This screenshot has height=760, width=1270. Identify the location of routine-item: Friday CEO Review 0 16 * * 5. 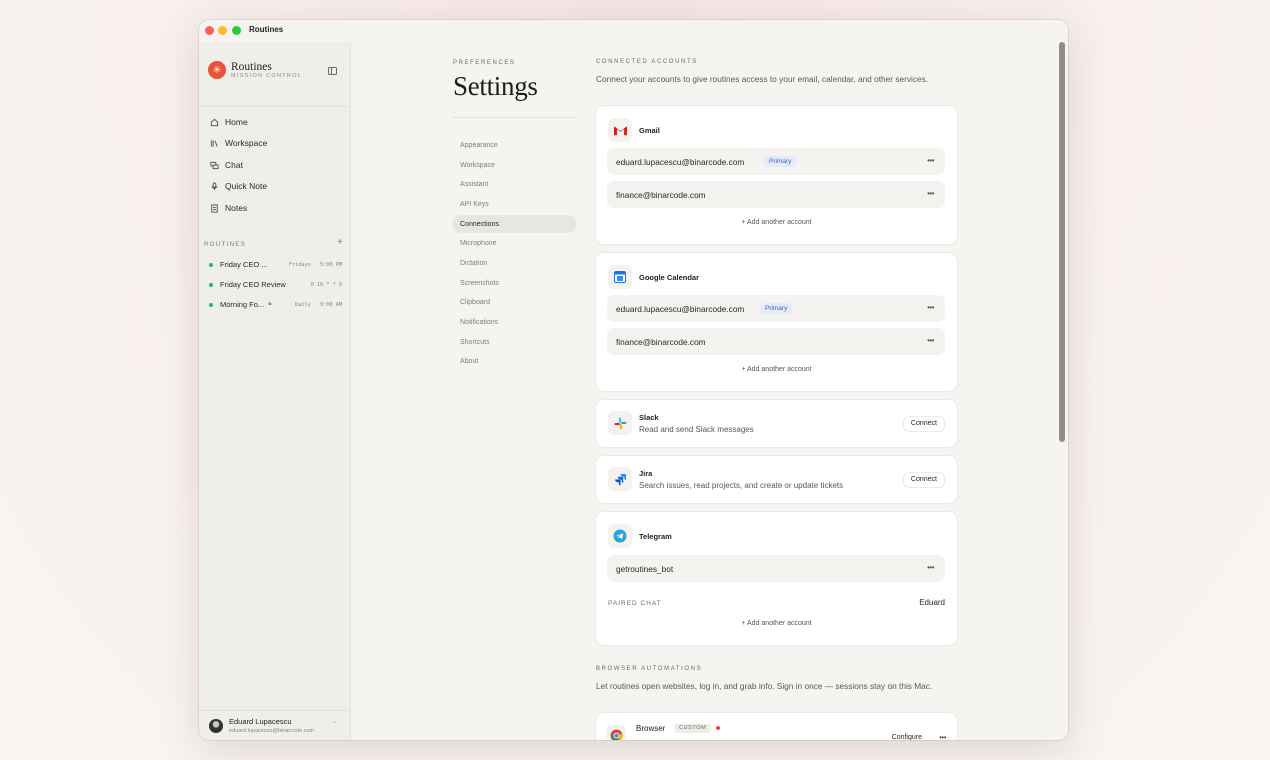
(275, 284).